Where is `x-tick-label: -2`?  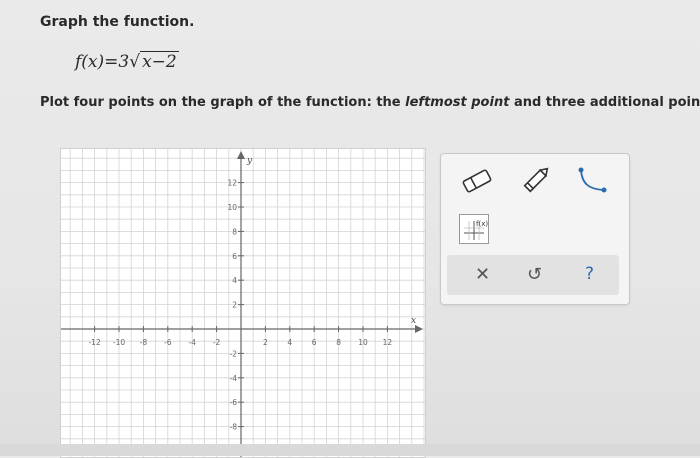 x-tick-label: -2 is located at coordinates (217, 342).